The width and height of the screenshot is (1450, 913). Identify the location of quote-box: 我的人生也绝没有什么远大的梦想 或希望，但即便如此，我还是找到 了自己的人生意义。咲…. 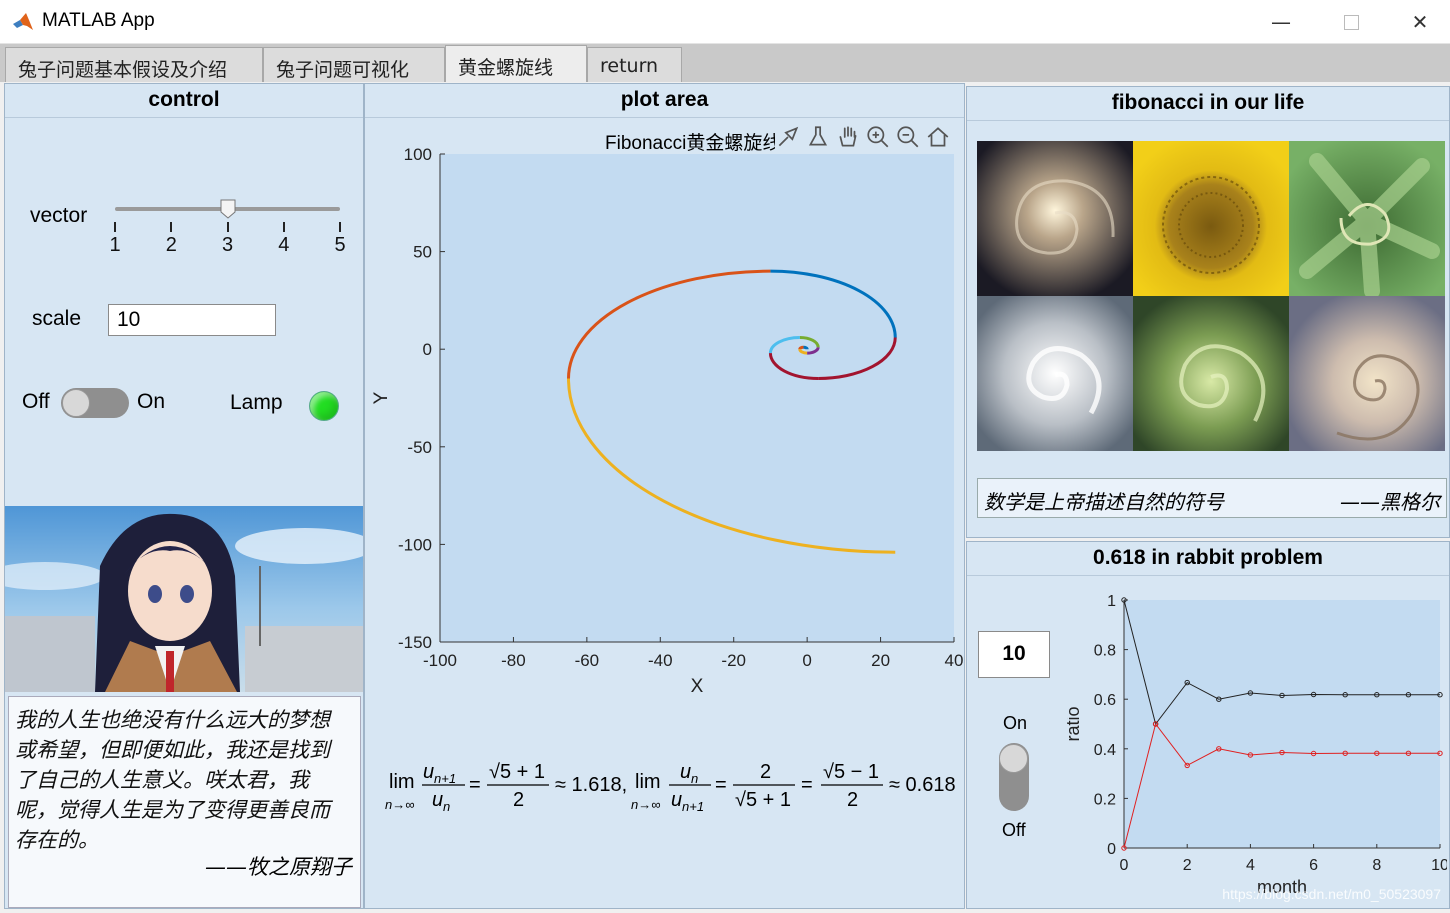
(184, 802).